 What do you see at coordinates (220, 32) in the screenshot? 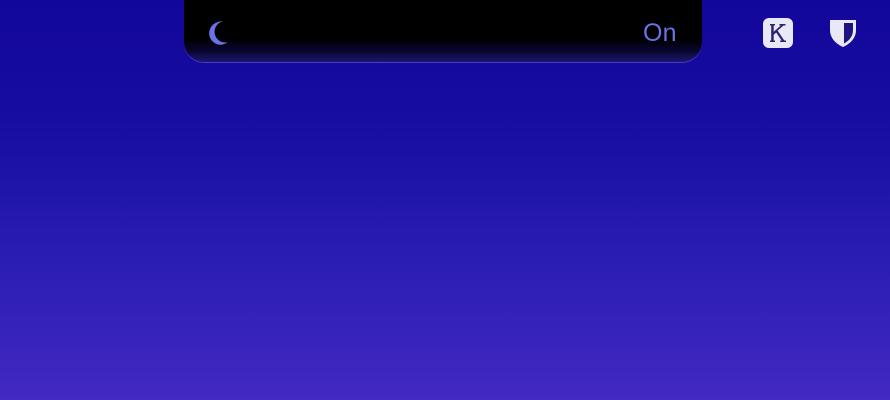
I see `moon-icon` at bounding box center [220, 32].